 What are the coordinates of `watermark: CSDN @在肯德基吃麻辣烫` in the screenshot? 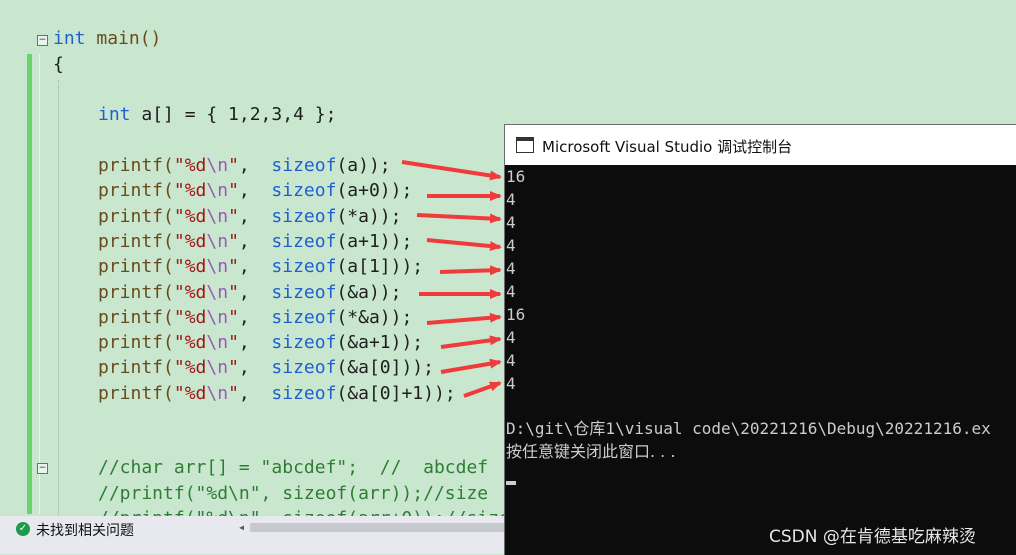 It's located at (872, 537).